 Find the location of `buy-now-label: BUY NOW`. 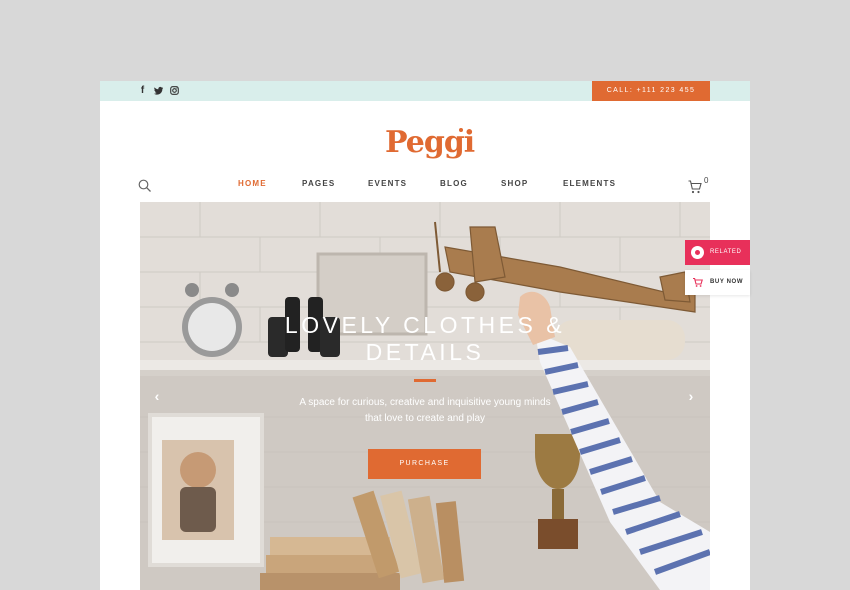

buy-now-label: BUY NOW is located at coordinates (727, 282).